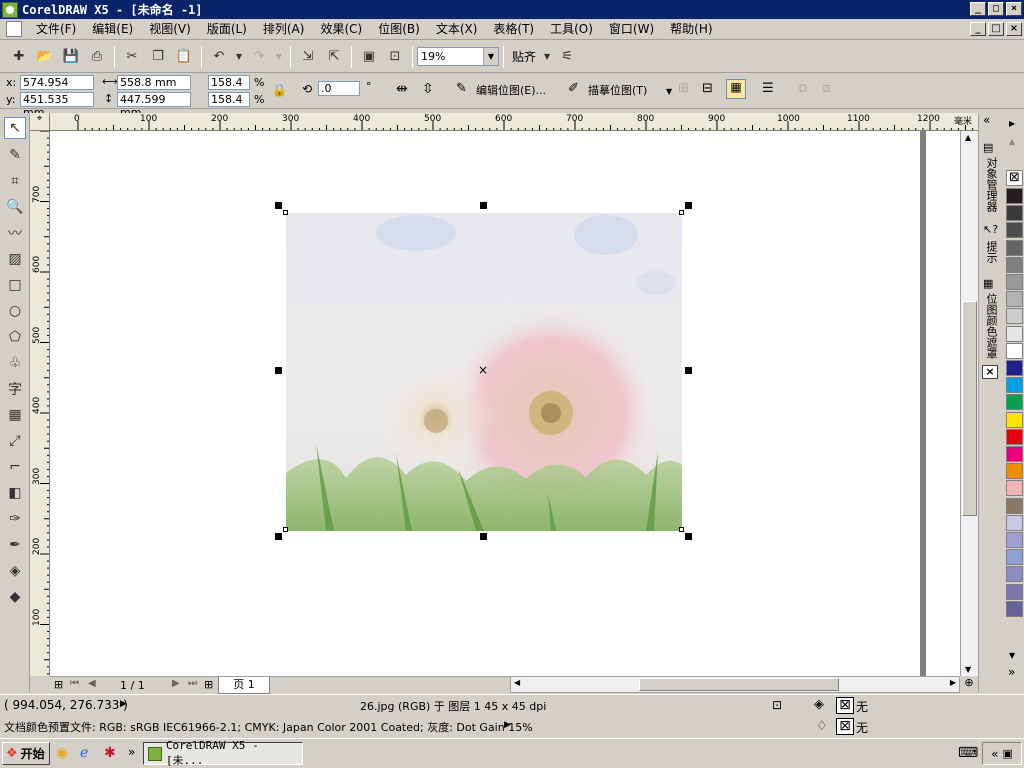  What do you see at coordinates (458, 56) in the screenshot?
I see `zoom-level-select: 19% ▼` at bounding box center [458, 56].